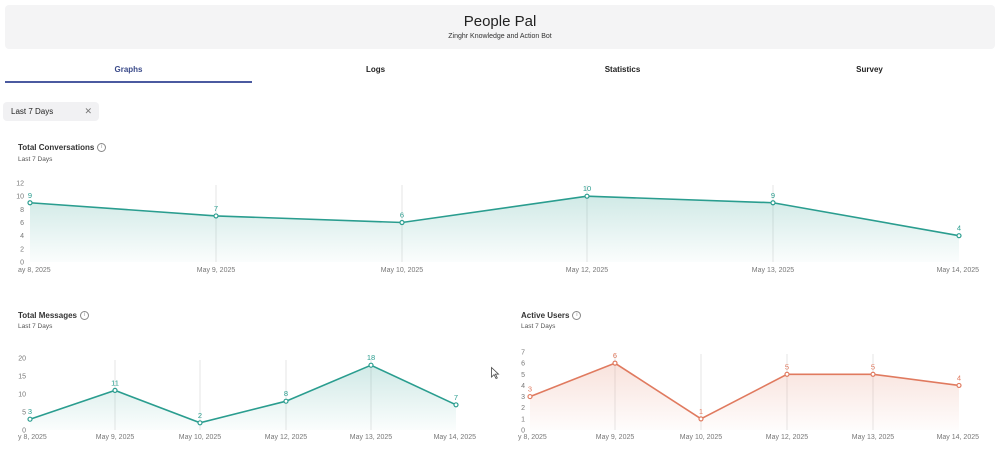  Describe the element at coordinates (958, 437) in the screenshot. I see `x-tick-label: May 14, 2025` at that location.